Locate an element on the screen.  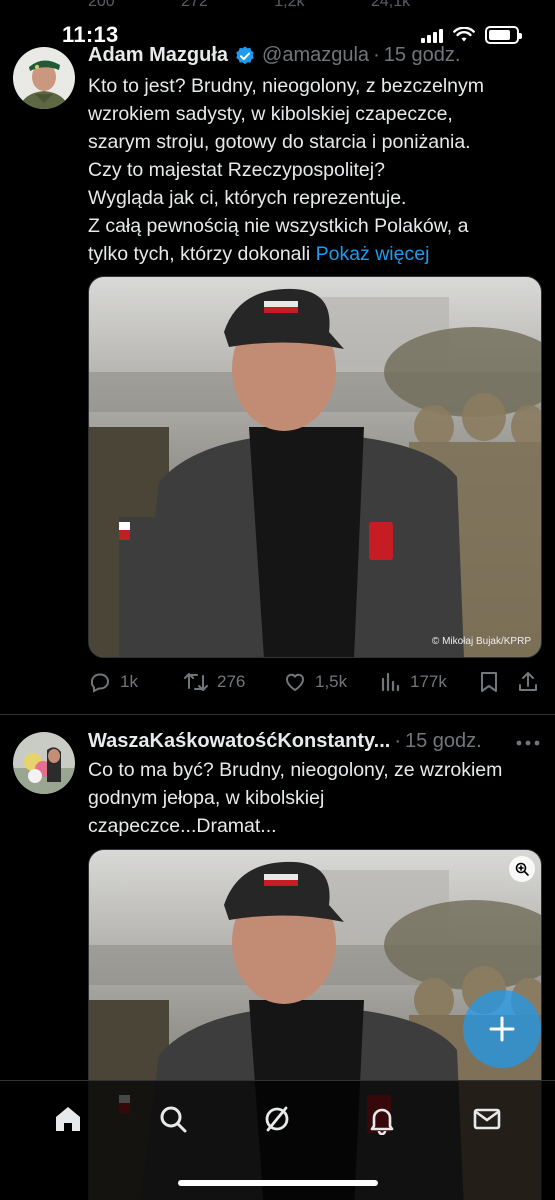
more-icon is located at coordinates (528, 743).